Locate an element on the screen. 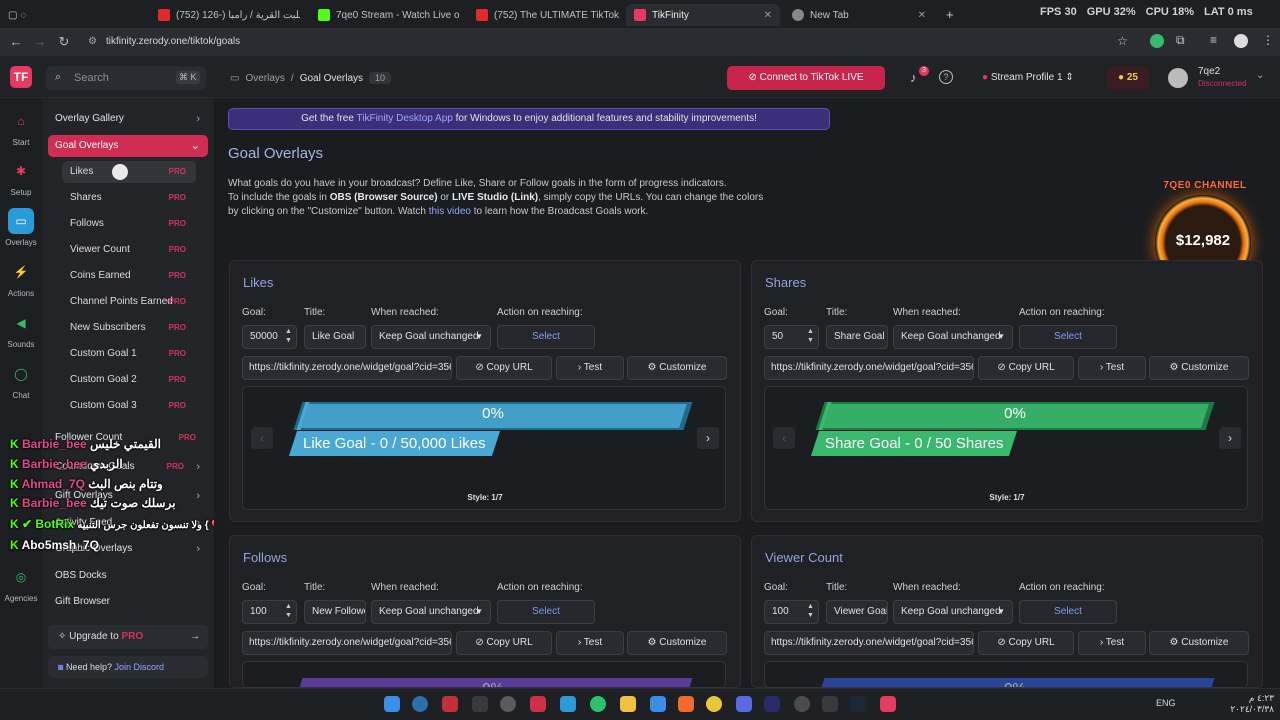 The height and width of the screenshot is (720, 1280). rail-chat: ◯ Chat is located at coordinates (21, 380).